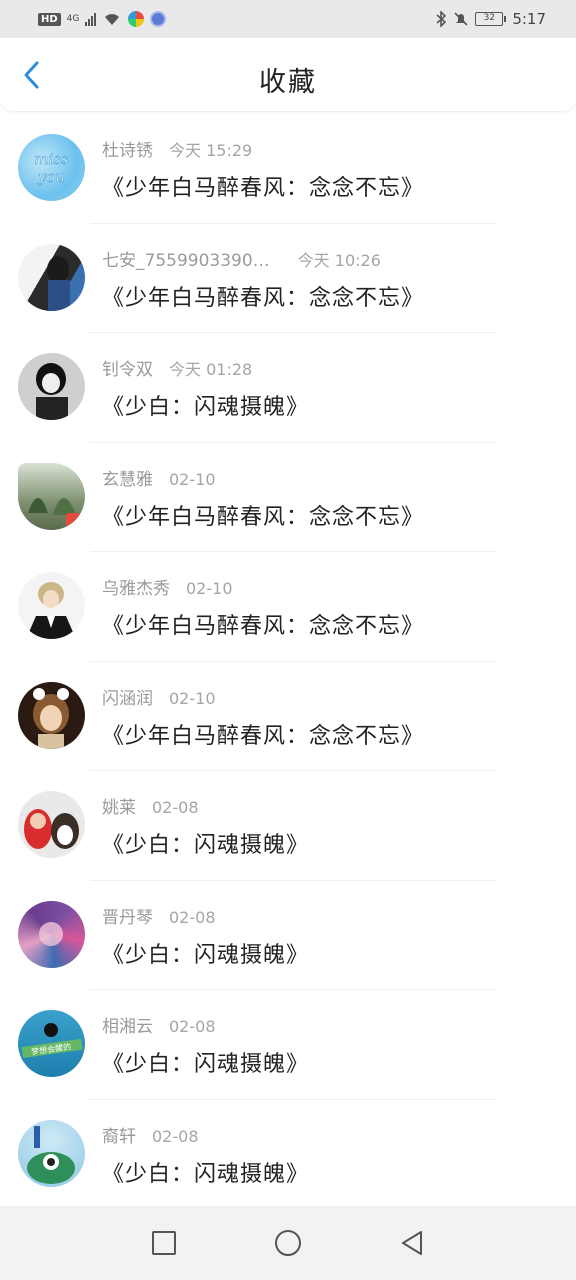 The height and width of the screenshot is (1280, 576). I want to click on square-icon, so click(164, 1243).